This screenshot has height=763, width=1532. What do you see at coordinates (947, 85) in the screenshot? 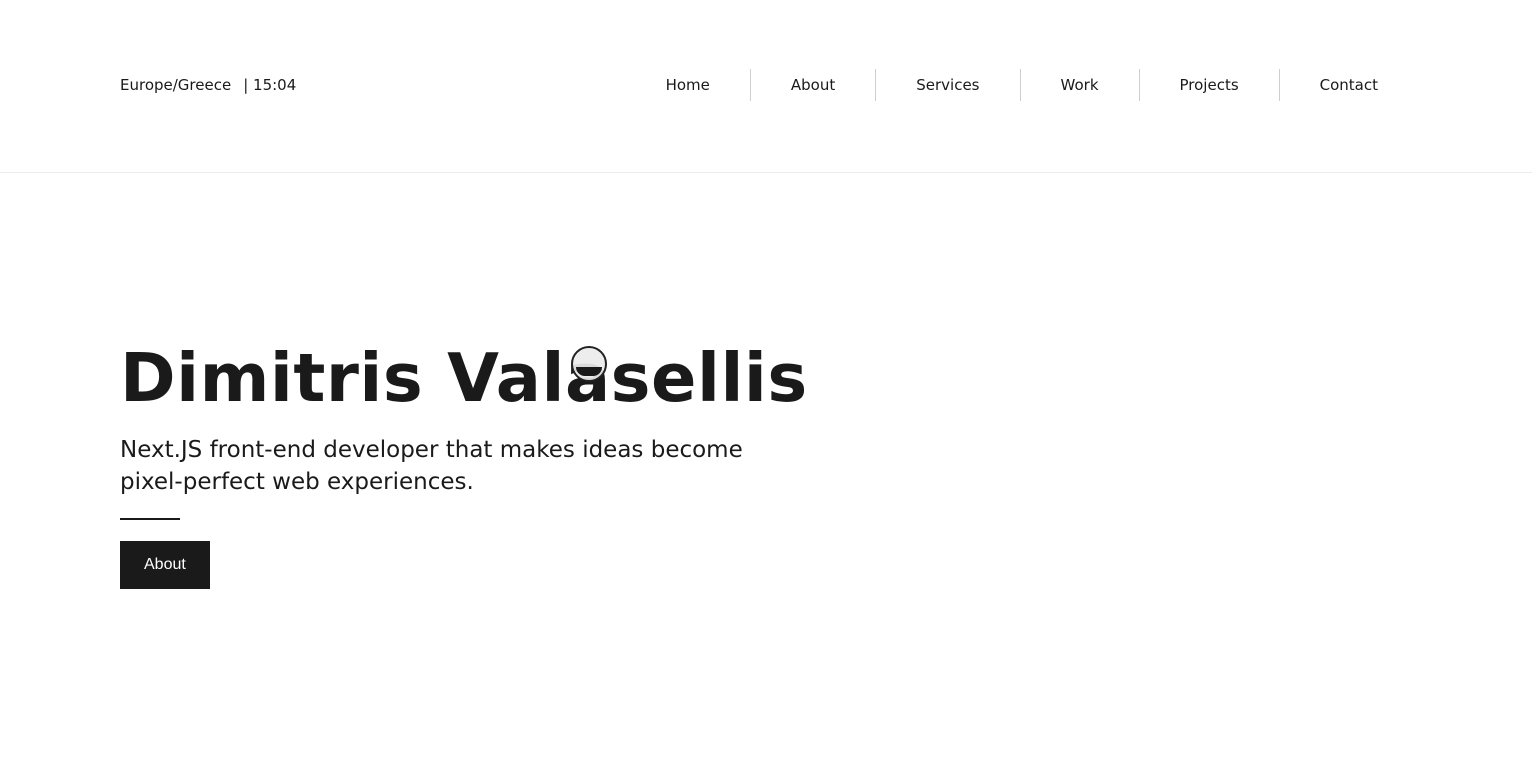
I see `nav-item-services: Services` at bounding box center [947, 85].